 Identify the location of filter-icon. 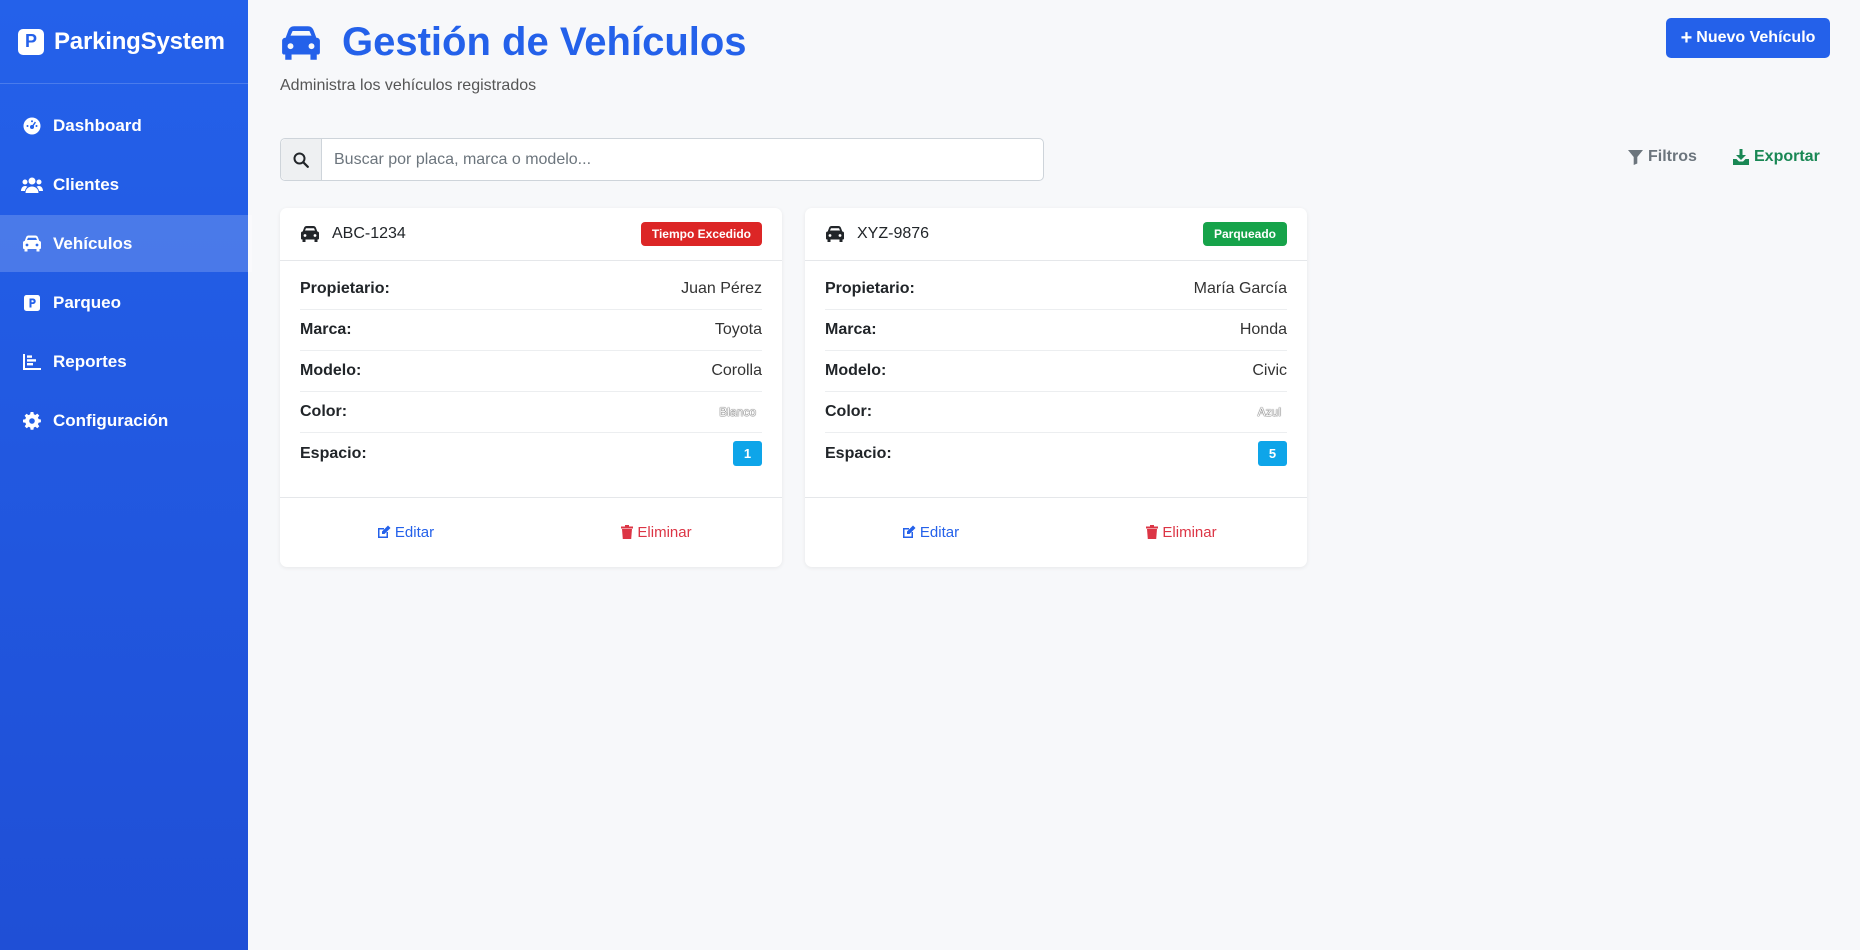
(1635, 157).